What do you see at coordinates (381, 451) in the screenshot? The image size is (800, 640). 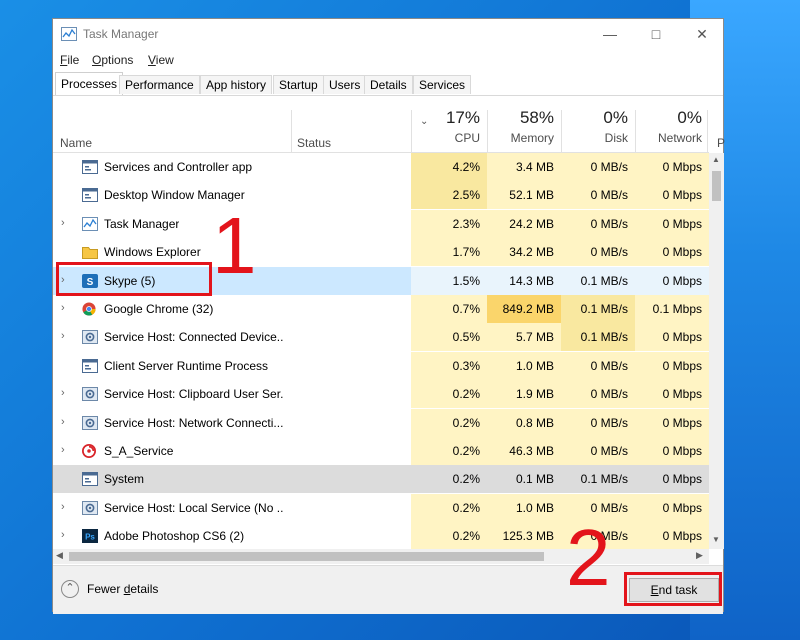 I see `process-row: › S_A_Service 0.2% 46.3 MB 0 MB/s 0 Mbps` at bounding box center [381, 451].